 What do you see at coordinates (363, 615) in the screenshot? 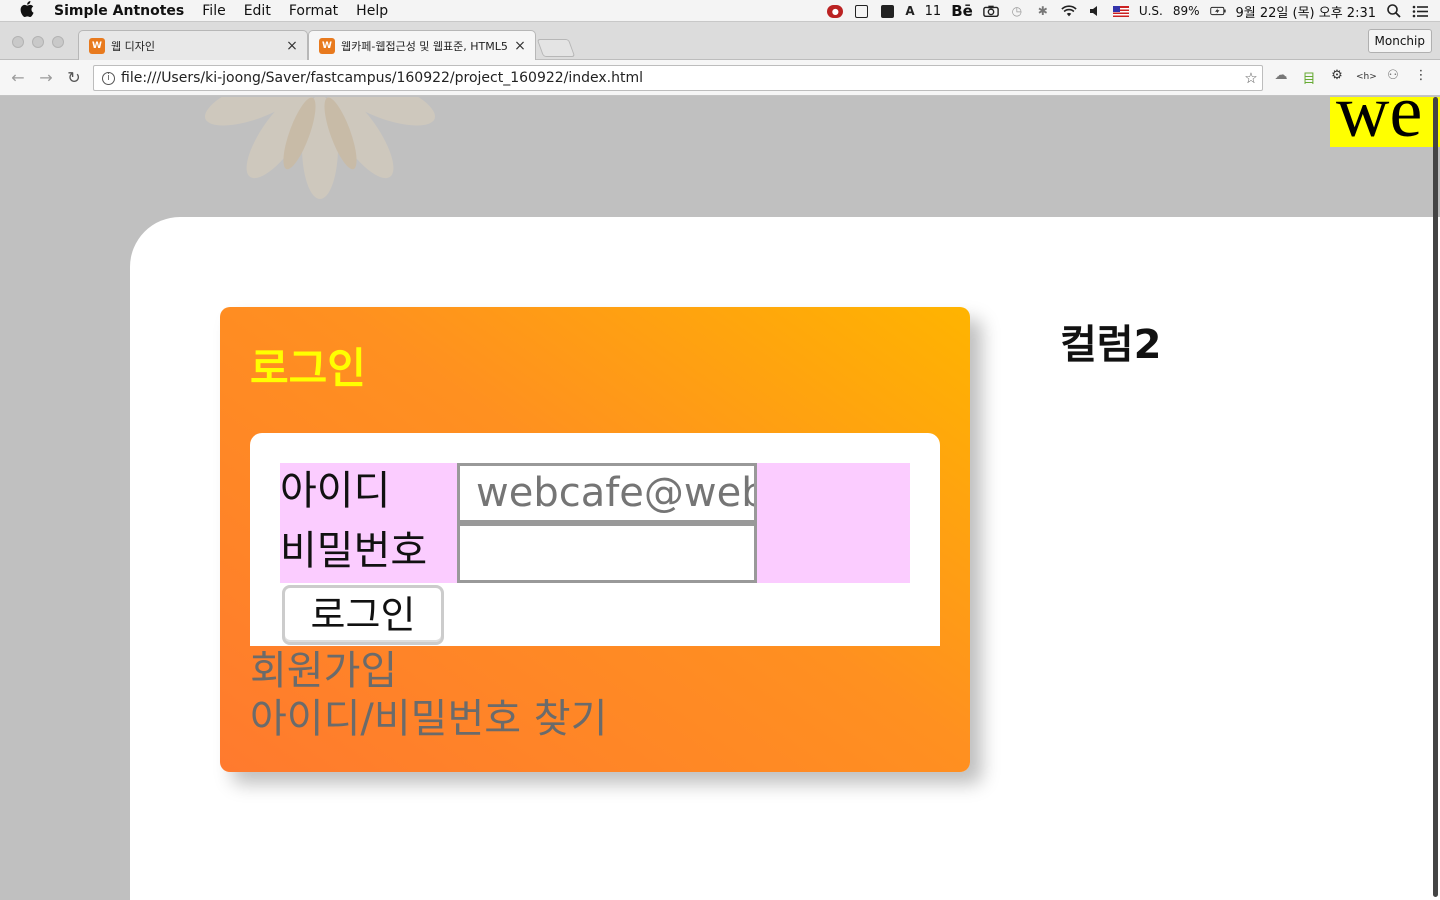
I see `login-button: 로그인` at bounding box center [363, 615].